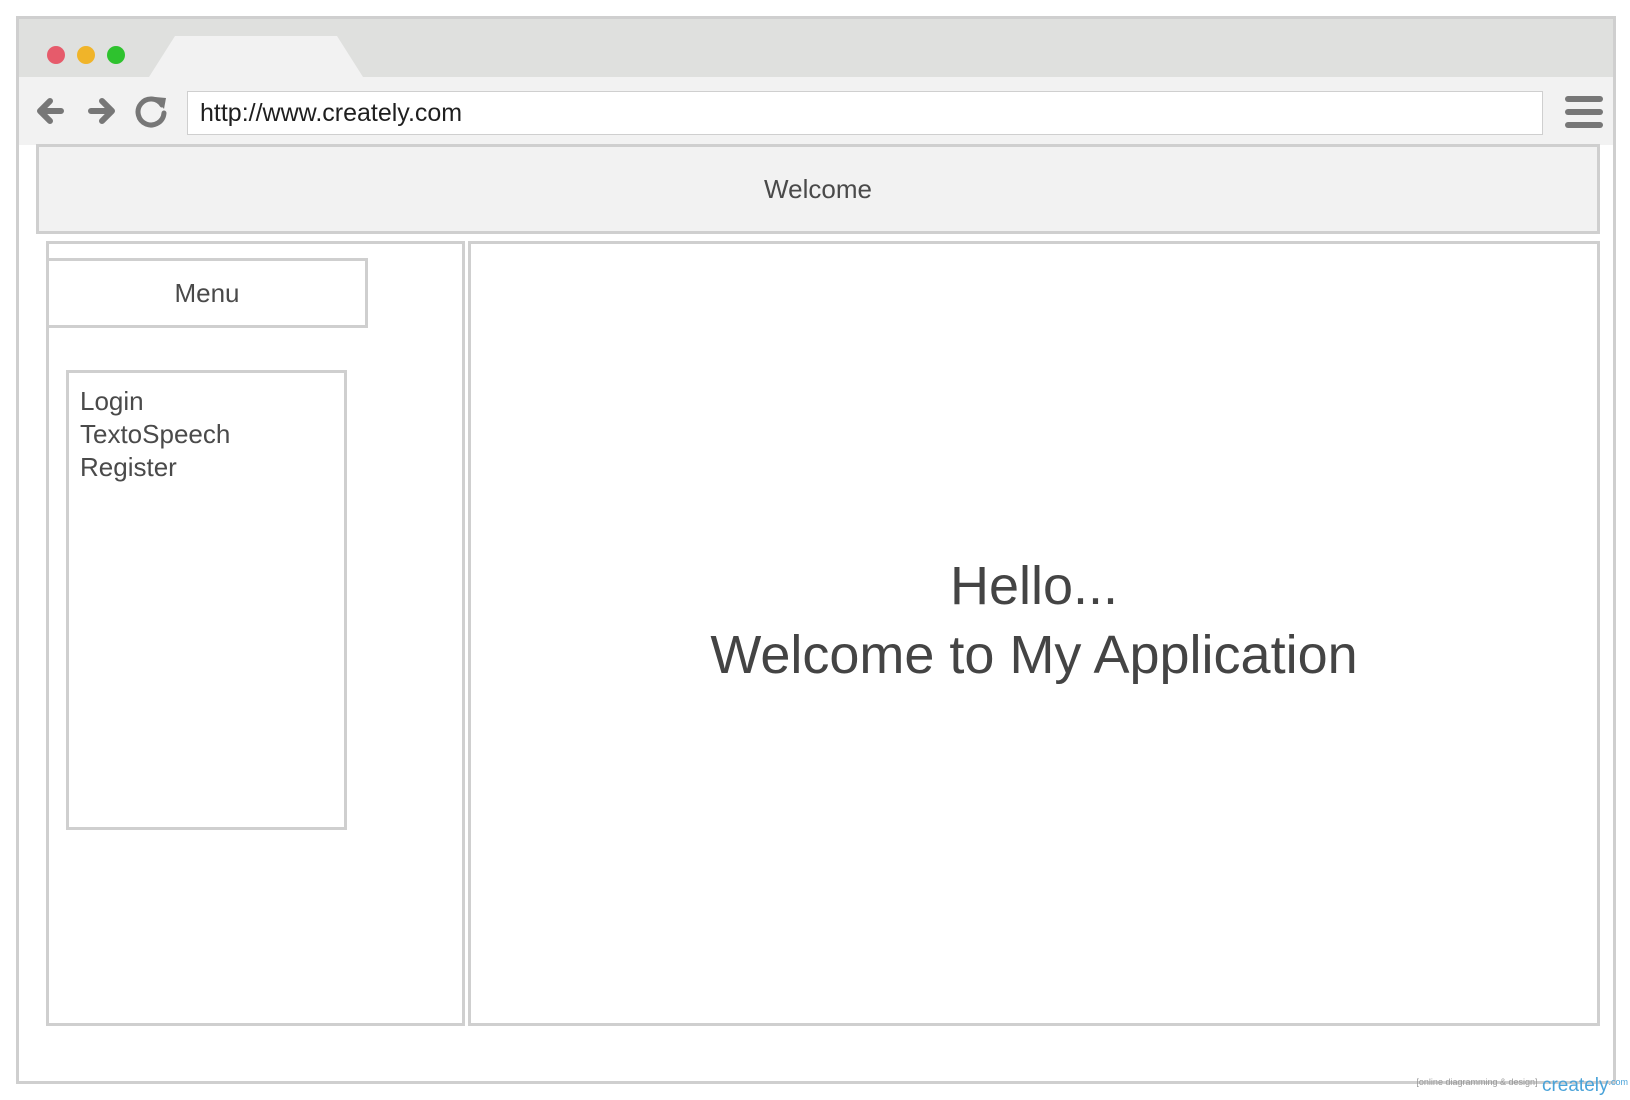  Describe the element at coordinates (1584, 99) in the screenshot. I see `hamburger-menu-icon` at that location.